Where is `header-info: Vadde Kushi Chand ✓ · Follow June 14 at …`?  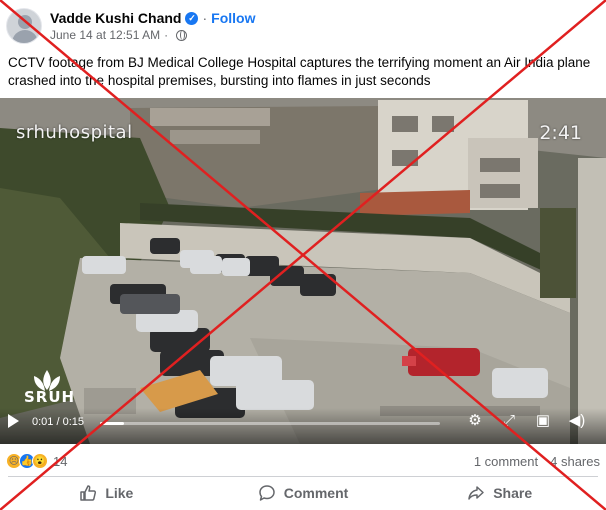 header-info: Vadde Kushi Chand ✓ · Follow June 14 at … is located at coordinates (152, 26).